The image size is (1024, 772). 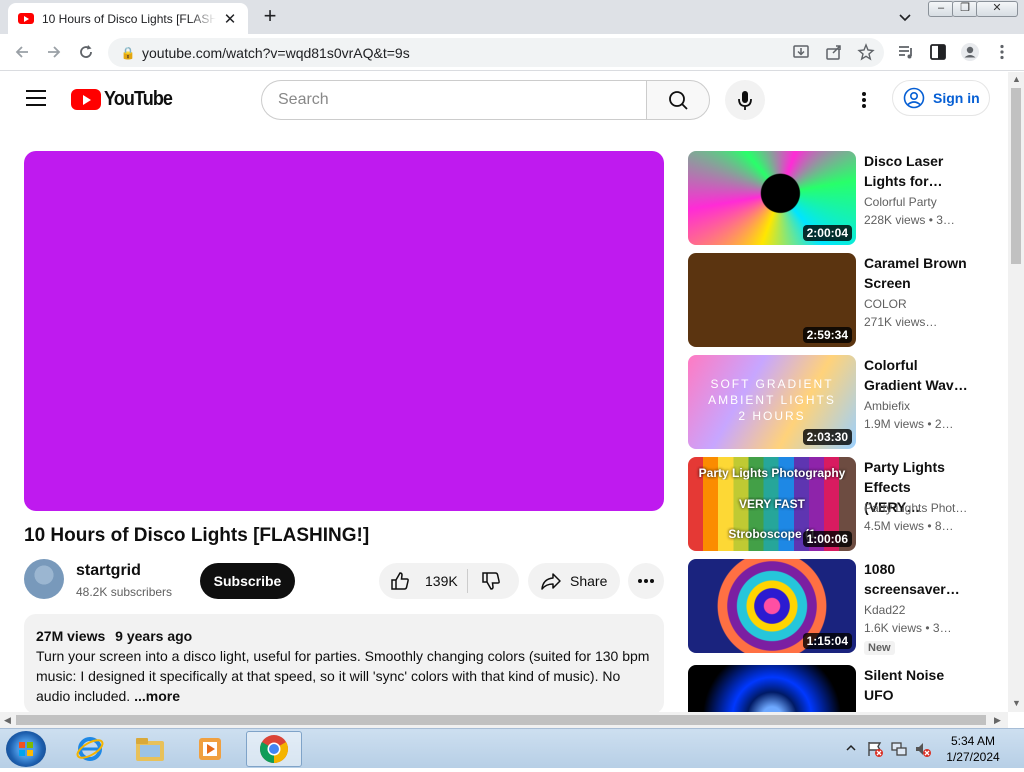 What do you see at coordinates (997, 720) in the screenshot?
I see `scroll-right-arrow-icon: ▶` at bounding box center [997, 720].